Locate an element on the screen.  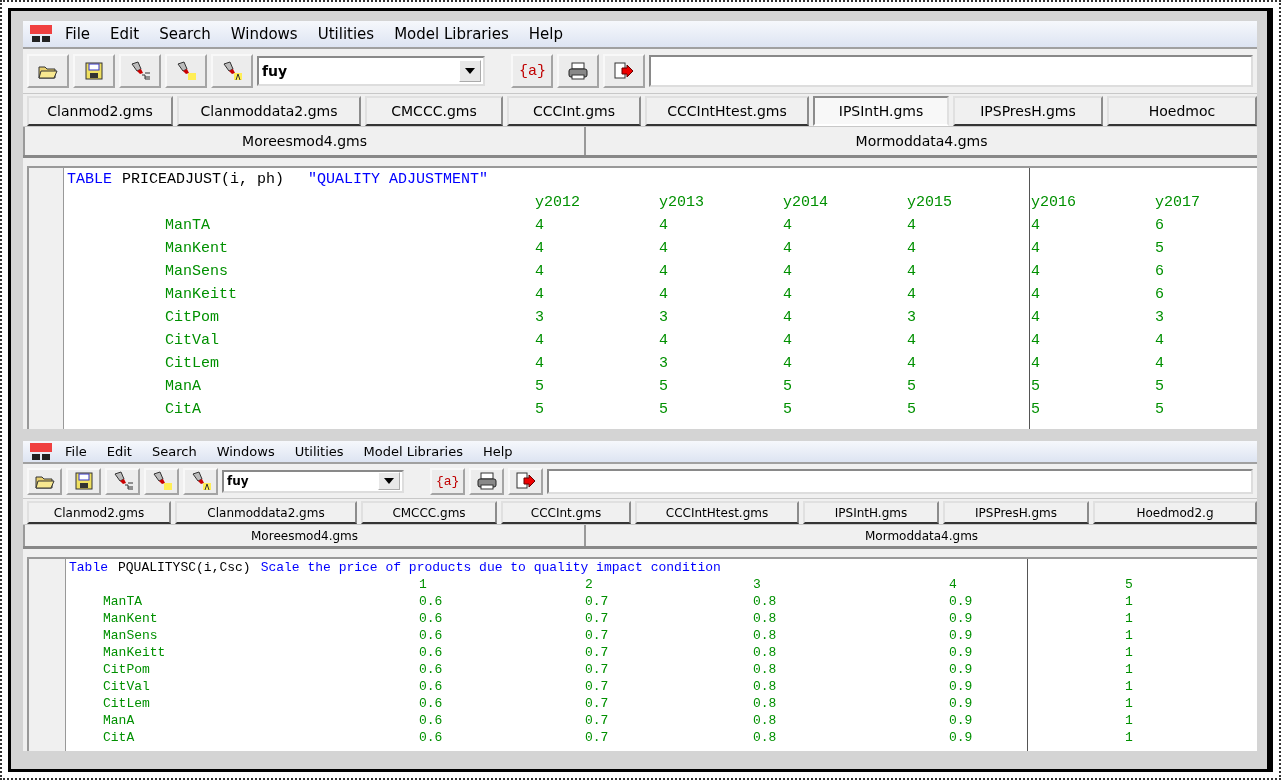
caret-icon is located at coordinates (470, 71).